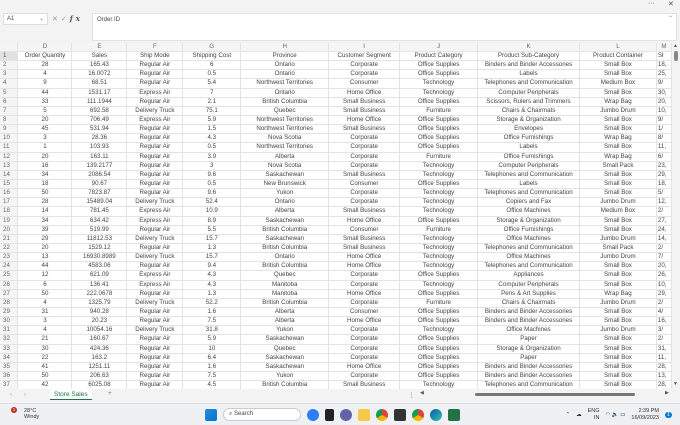 The image size is (680, 425). Describe the element at coordinates (45, 147) in the screenshot. I see `cell: 1` at that location.